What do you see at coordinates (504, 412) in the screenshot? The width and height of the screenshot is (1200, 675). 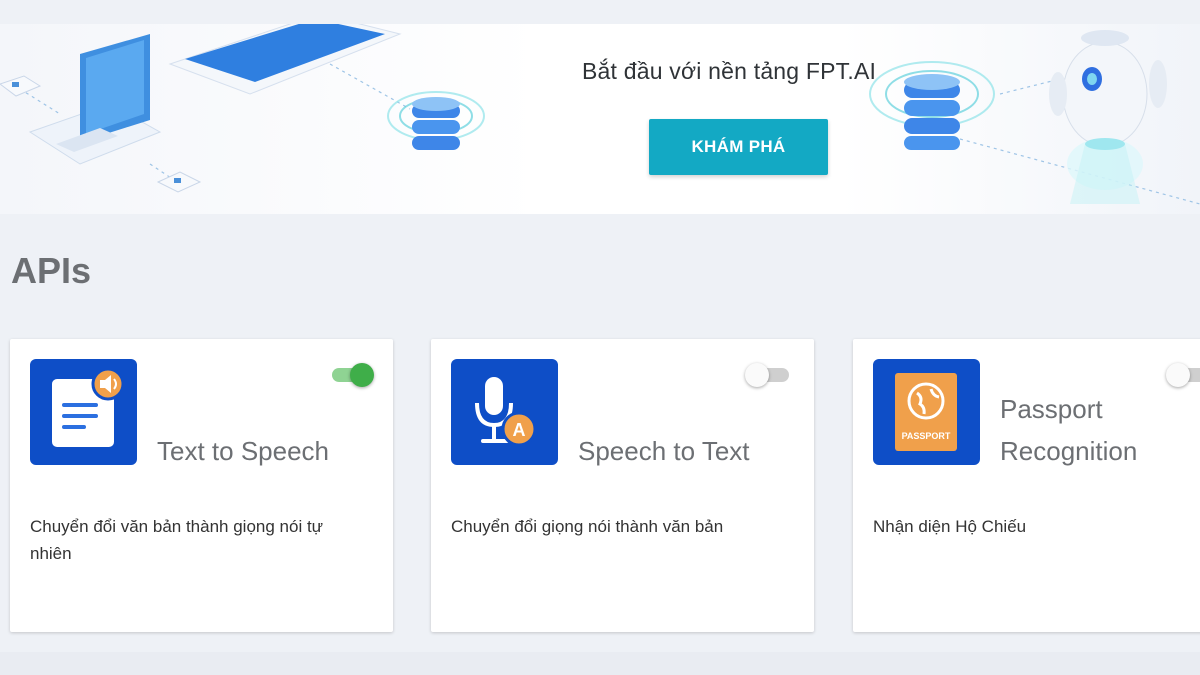 I see `microphone-text-icon: A` at bounding box center [504, 412].